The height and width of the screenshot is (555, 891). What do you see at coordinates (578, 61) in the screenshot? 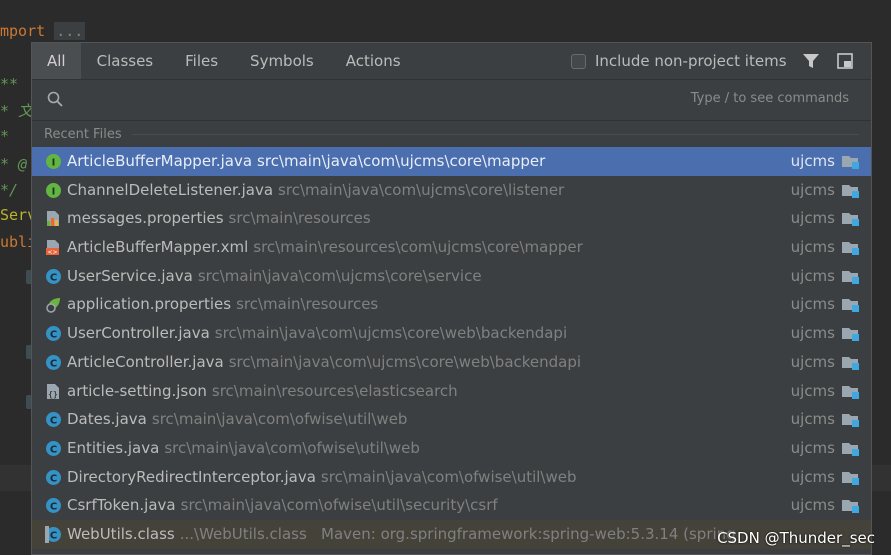
I see `include-checkbox` at bounding box center [578, 61].